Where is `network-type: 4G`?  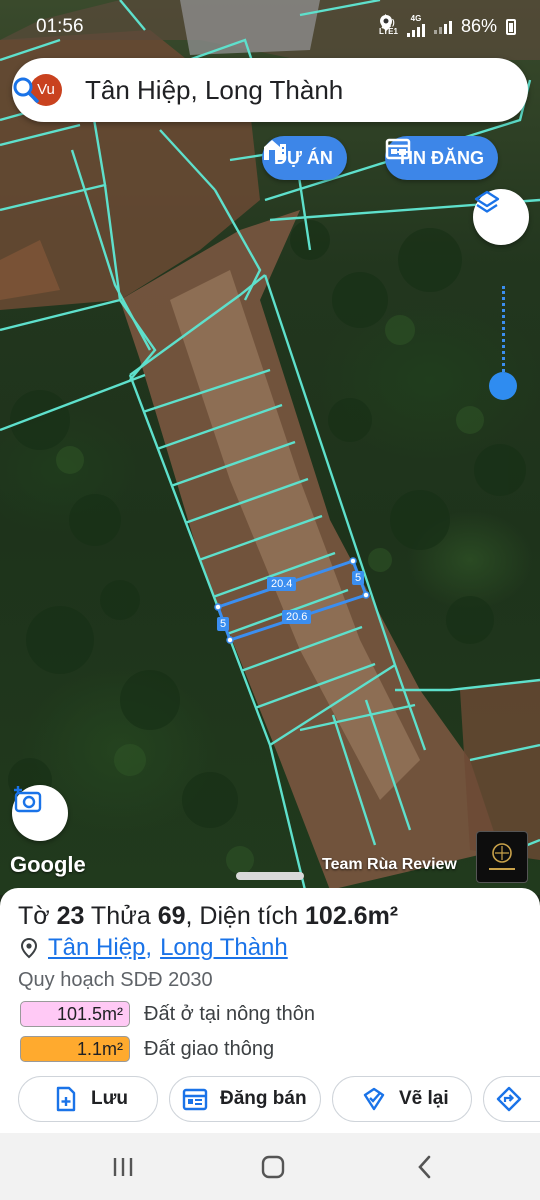
network-type: 4G is located at coordinates (415, 26).